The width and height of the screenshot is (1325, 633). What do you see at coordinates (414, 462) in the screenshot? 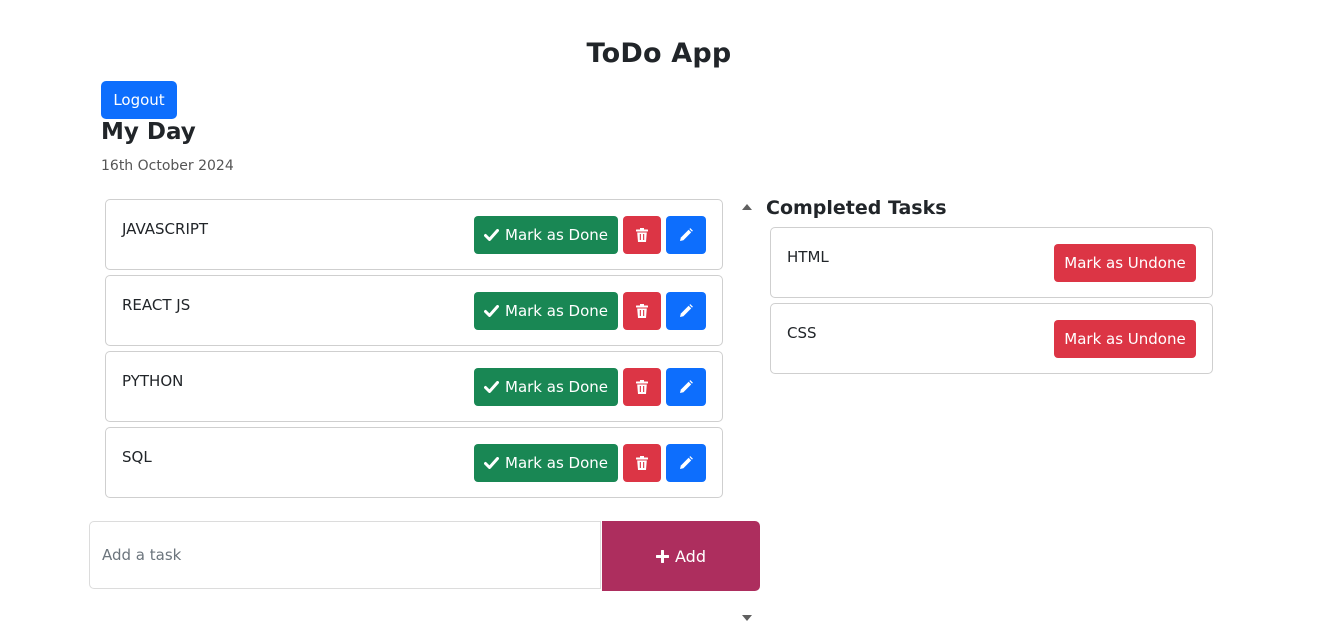
I see `task-item: SQL Mark as Done` at bounding box center [414, 462].